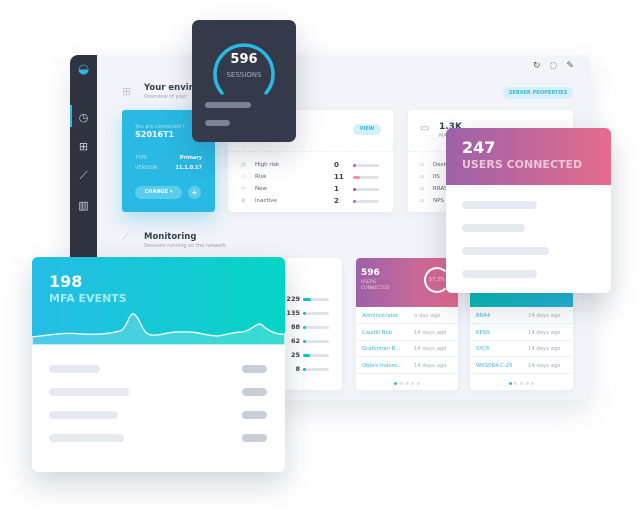 The width and height of the screenshot is (643, 517). Describe the element at coordinates (188, 168) in the screenshot. I see `version-value: 11.1.0.17` at that location.